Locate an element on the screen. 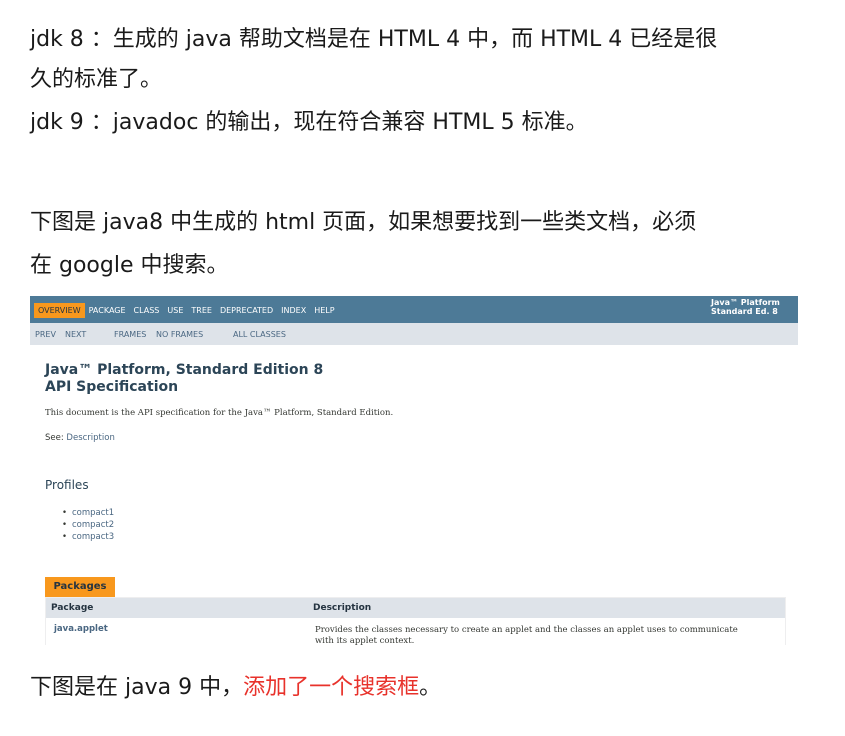 This screenshot has height=736, width=845. line-suffix: 。 is located at coordinates (430, 687).